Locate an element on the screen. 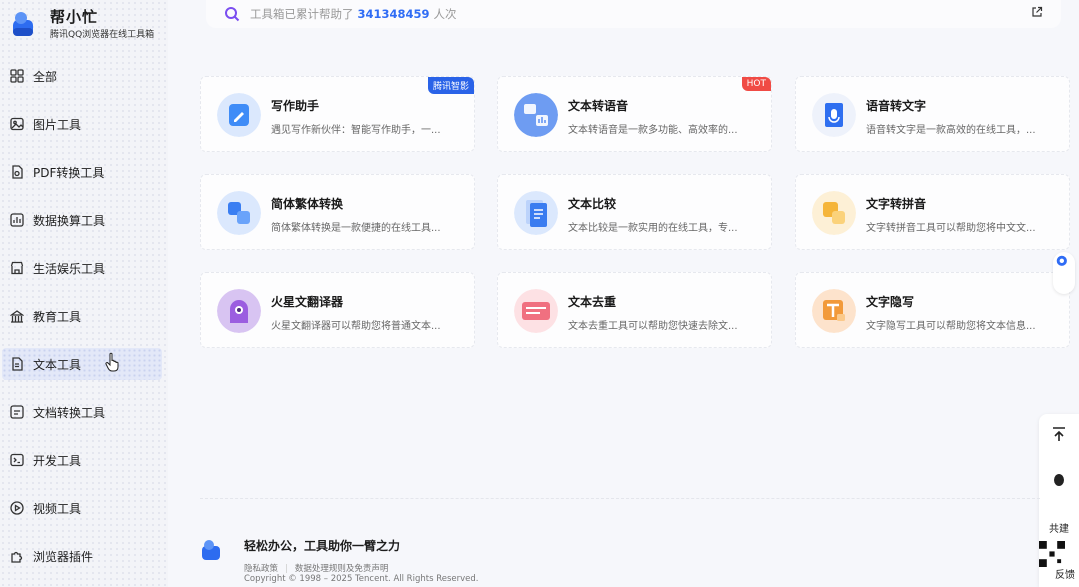  sidebar-item-label: 文档转换工具 is located at coordinates (69, 412).